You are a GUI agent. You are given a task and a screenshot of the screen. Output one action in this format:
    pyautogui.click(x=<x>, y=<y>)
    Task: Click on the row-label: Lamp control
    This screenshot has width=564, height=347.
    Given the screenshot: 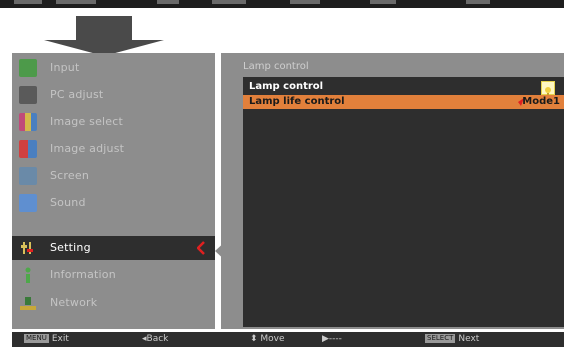 What is the action you would take?
    pyautogui.click(x=286, y=86)
    